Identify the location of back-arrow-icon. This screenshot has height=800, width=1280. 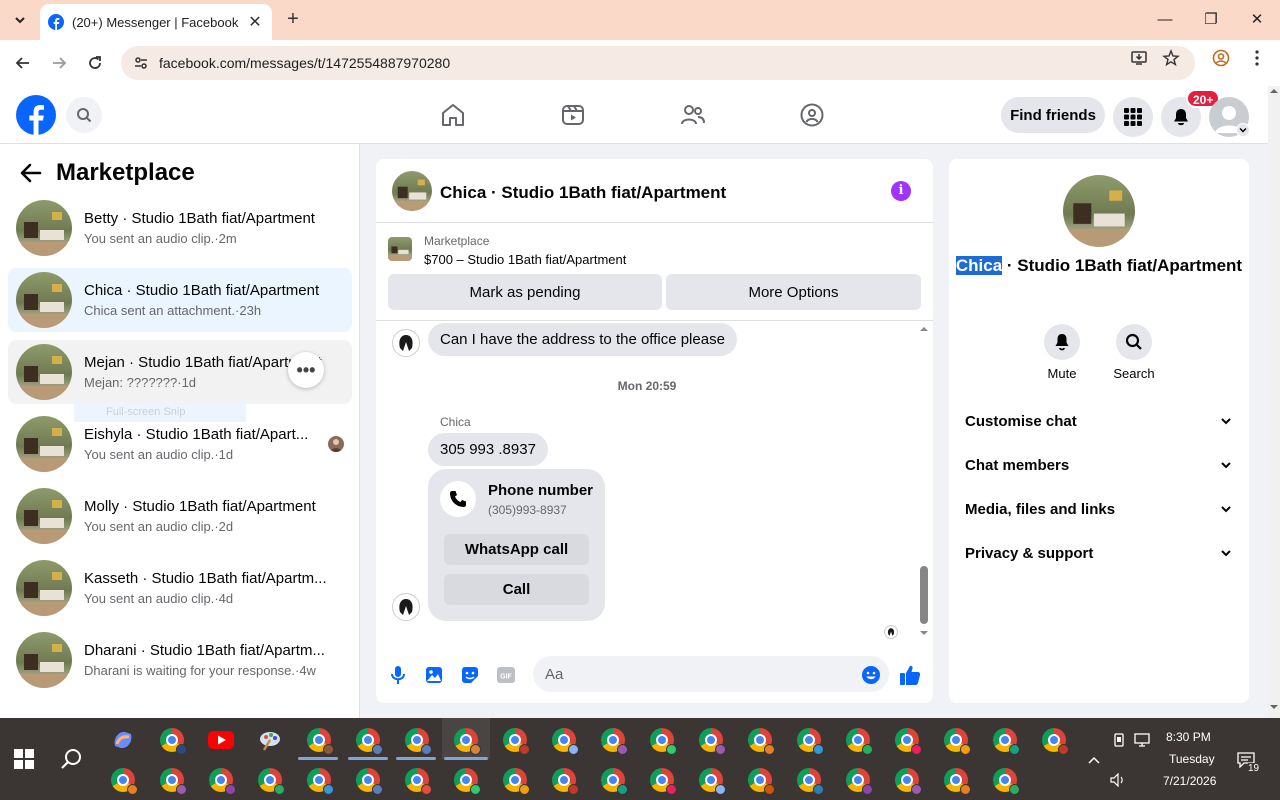
(31, 173).